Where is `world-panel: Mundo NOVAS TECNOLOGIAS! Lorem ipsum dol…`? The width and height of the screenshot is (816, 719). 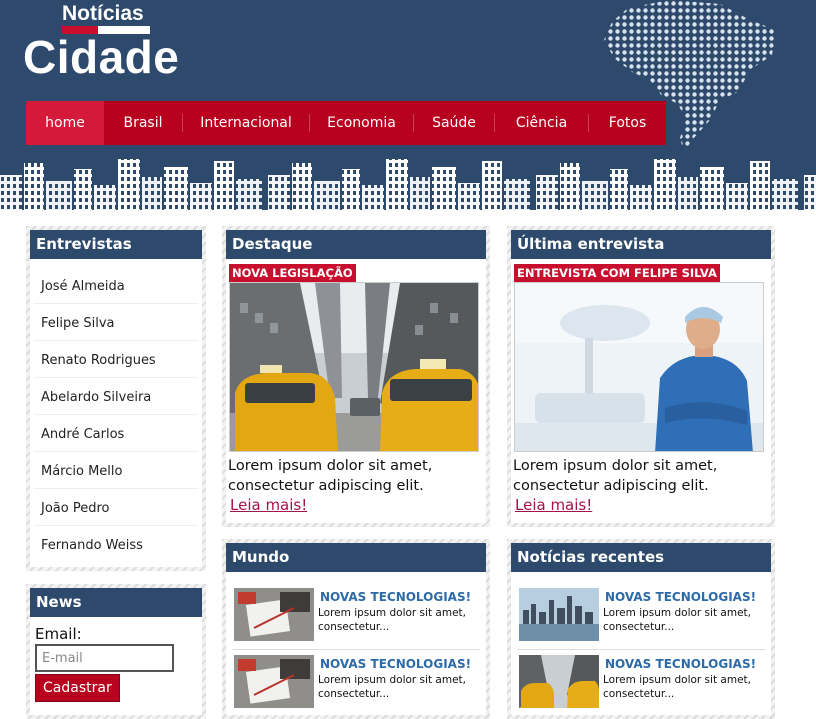 world-panel: Mundo NOVAS TECNOLOGIAS! Lorem ipsum dol… is located at coordinates (356, 629).